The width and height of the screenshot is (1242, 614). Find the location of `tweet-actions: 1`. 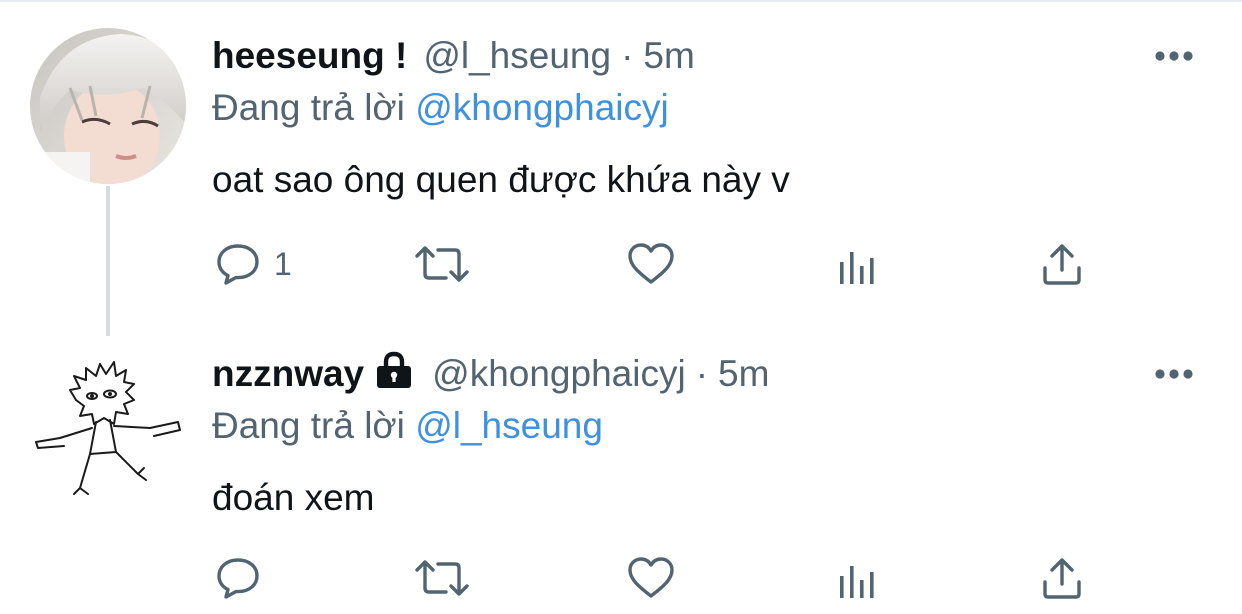

tweet-actions: 1 is located at coordinates (662, 264).